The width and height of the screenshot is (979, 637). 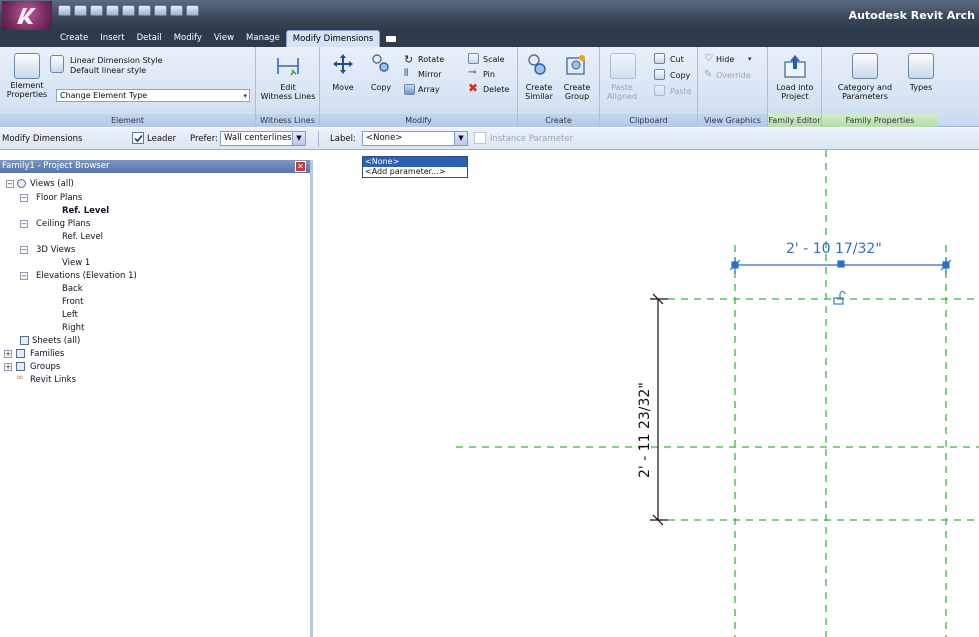 I want to click on scale-icon, so click(x=473, y=58).